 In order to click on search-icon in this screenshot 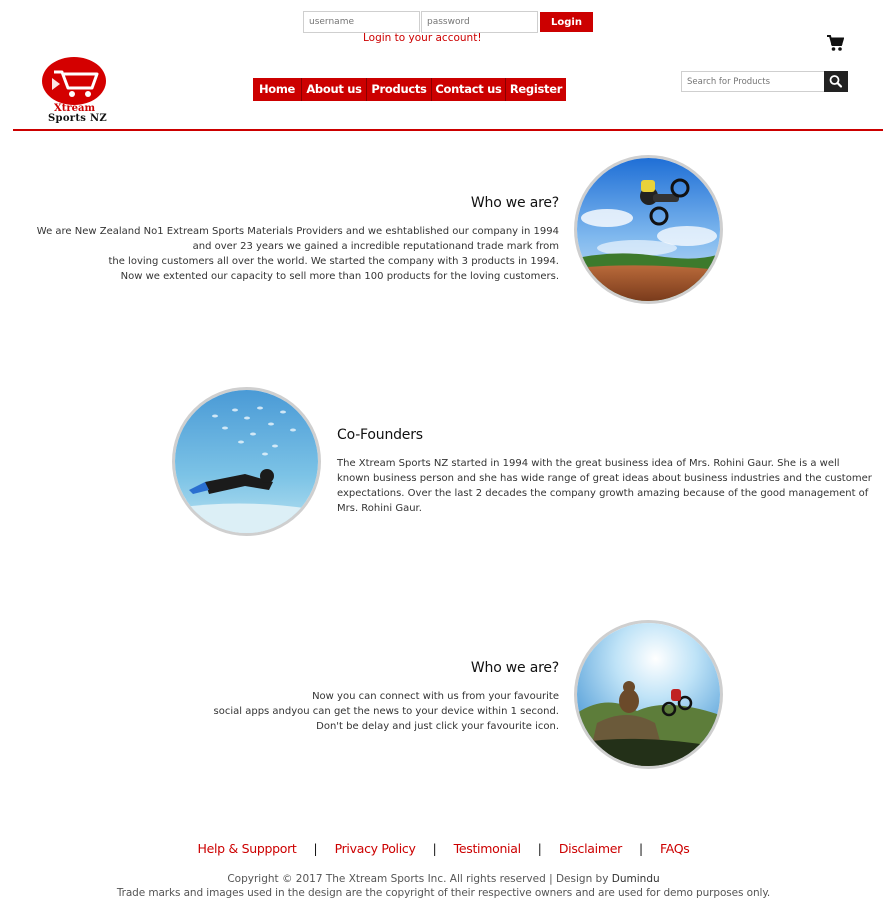, I will do `click(836, 81)`.